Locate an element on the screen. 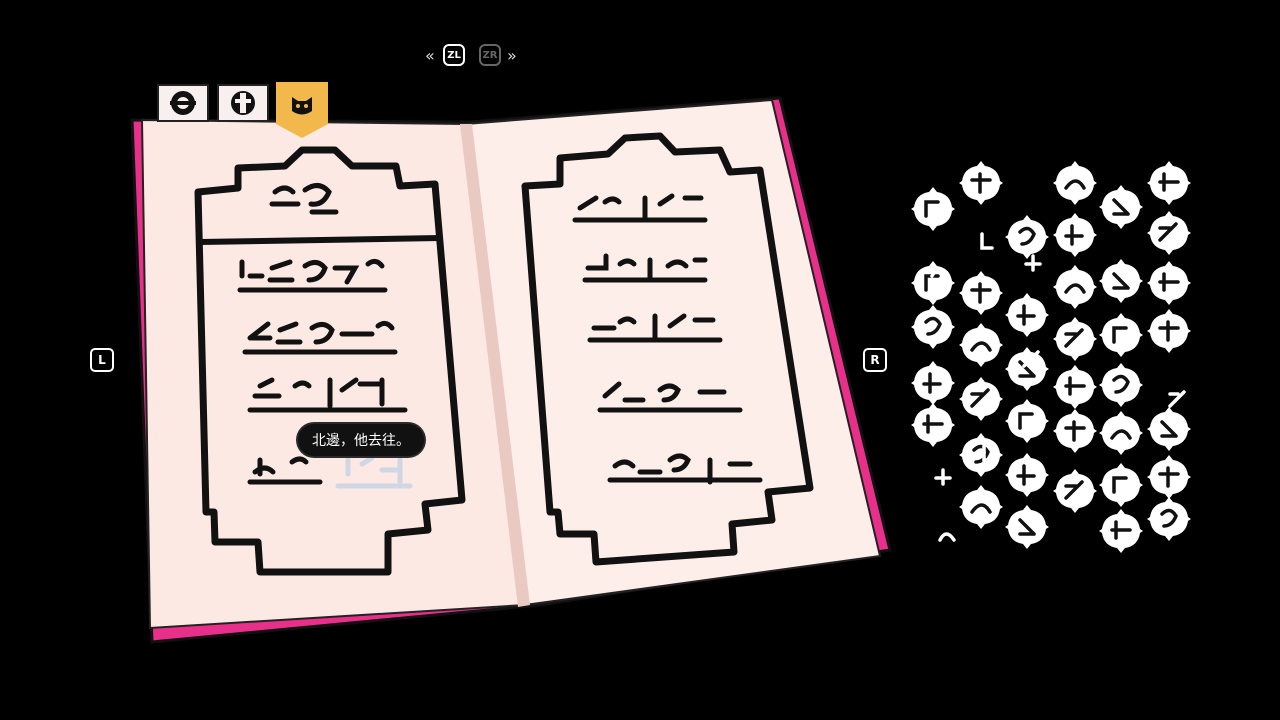  compass-emblem-icon is located at coordinates (183, 103).